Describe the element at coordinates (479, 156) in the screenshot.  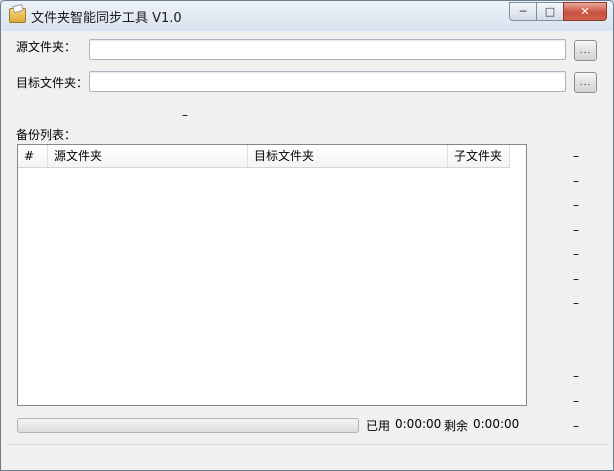
I see `column-header-subfolder: 子文件夹` at that location.